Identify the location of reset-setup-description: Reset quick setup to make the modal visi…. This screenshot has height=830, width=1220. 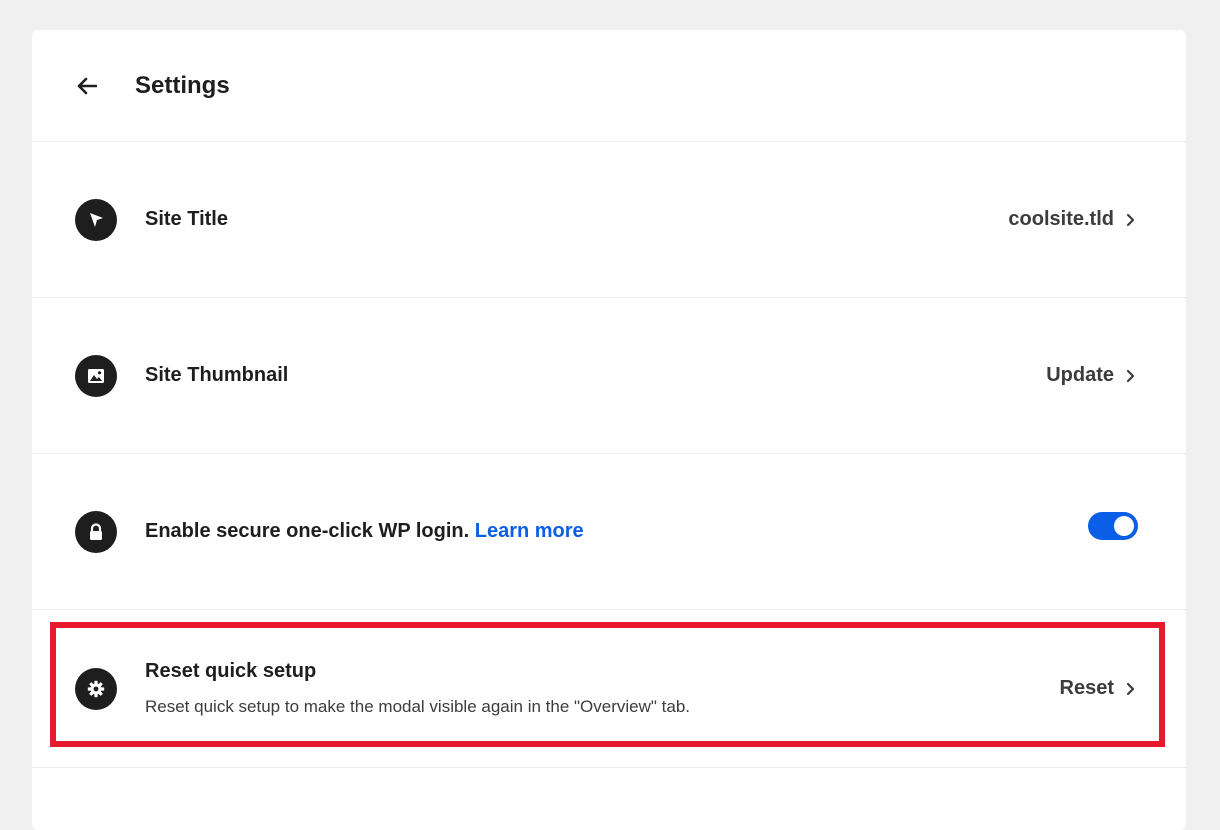
(418, 706).